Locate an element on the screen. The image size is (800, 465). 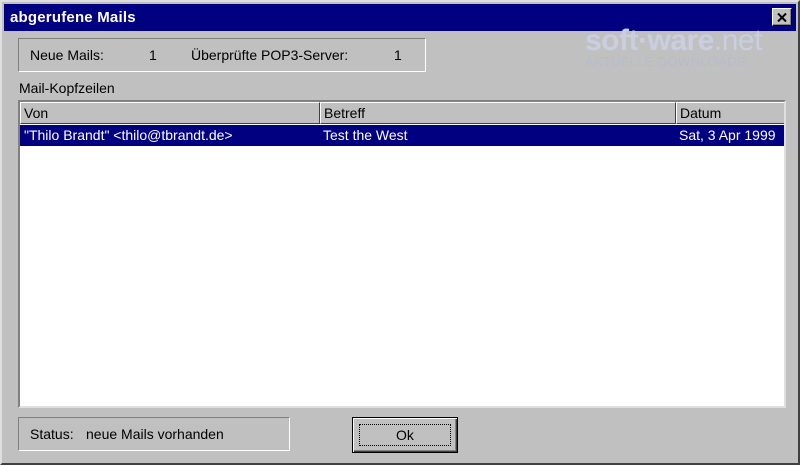
mail-headers-label: Mail-Kopfzeilen is located at coordinates (67, 88).